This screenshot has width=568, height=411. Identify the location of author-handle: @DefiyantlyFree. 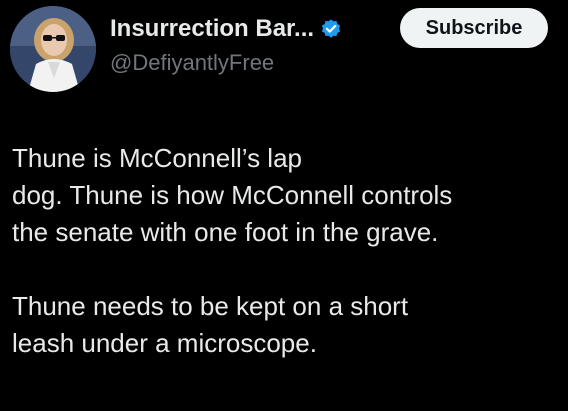
(192, 63).